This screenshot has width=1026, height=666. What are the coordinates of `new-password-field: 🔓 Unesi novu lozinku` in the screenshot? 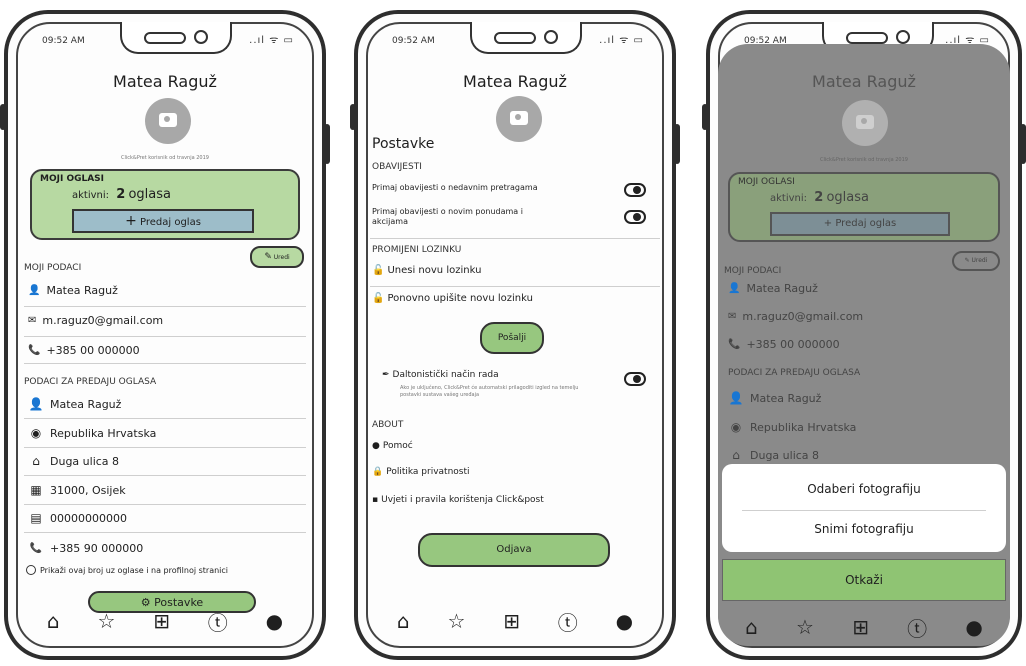 It's located at (426, 270).